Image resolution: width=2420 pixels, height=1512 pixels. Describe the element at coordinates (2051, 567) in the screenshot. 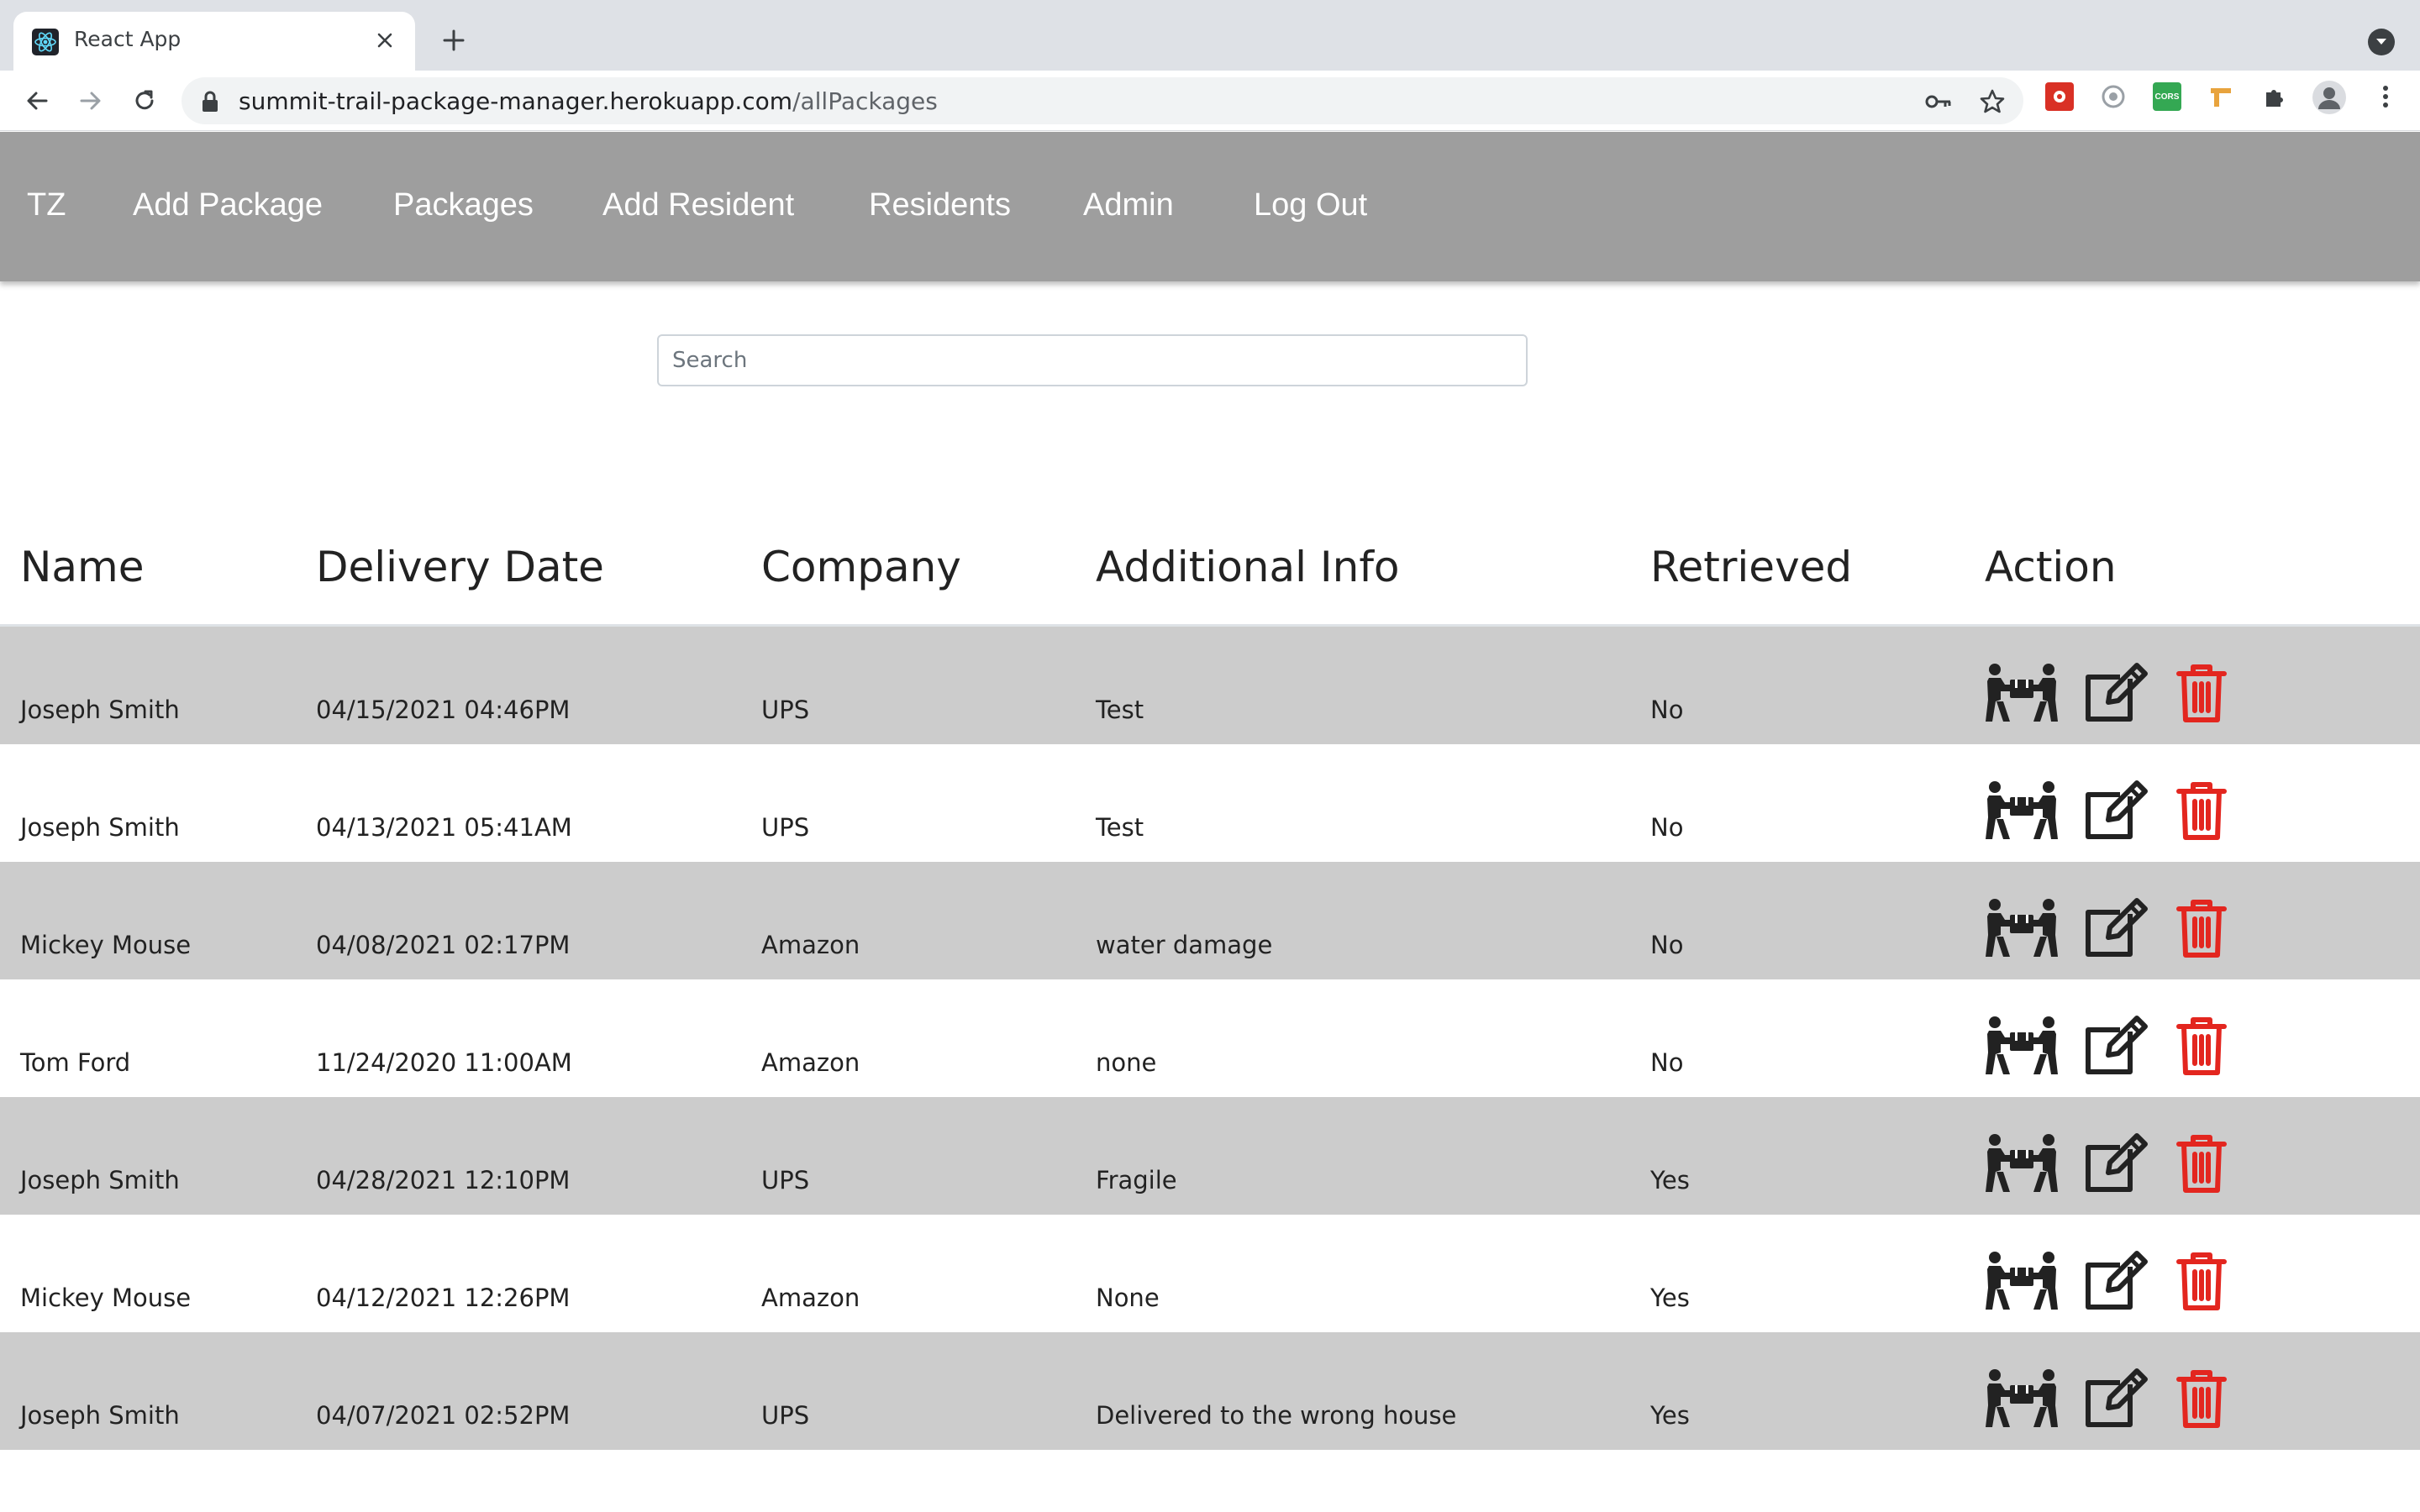

I see `header-action: Action` at that location.